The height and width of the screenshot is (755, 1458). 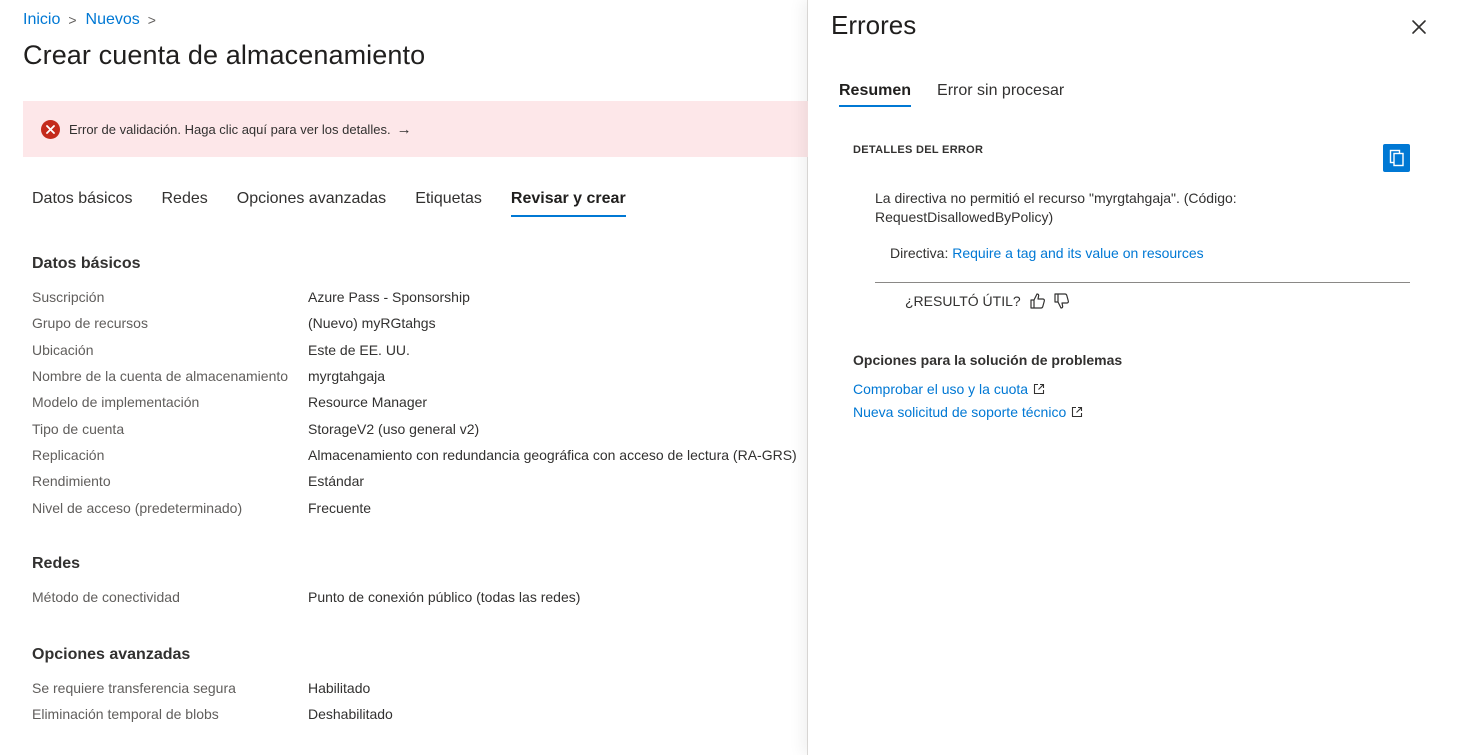 I want to click on directive-link: Require a tag and its value on resources, so click(x=1077, y=253).